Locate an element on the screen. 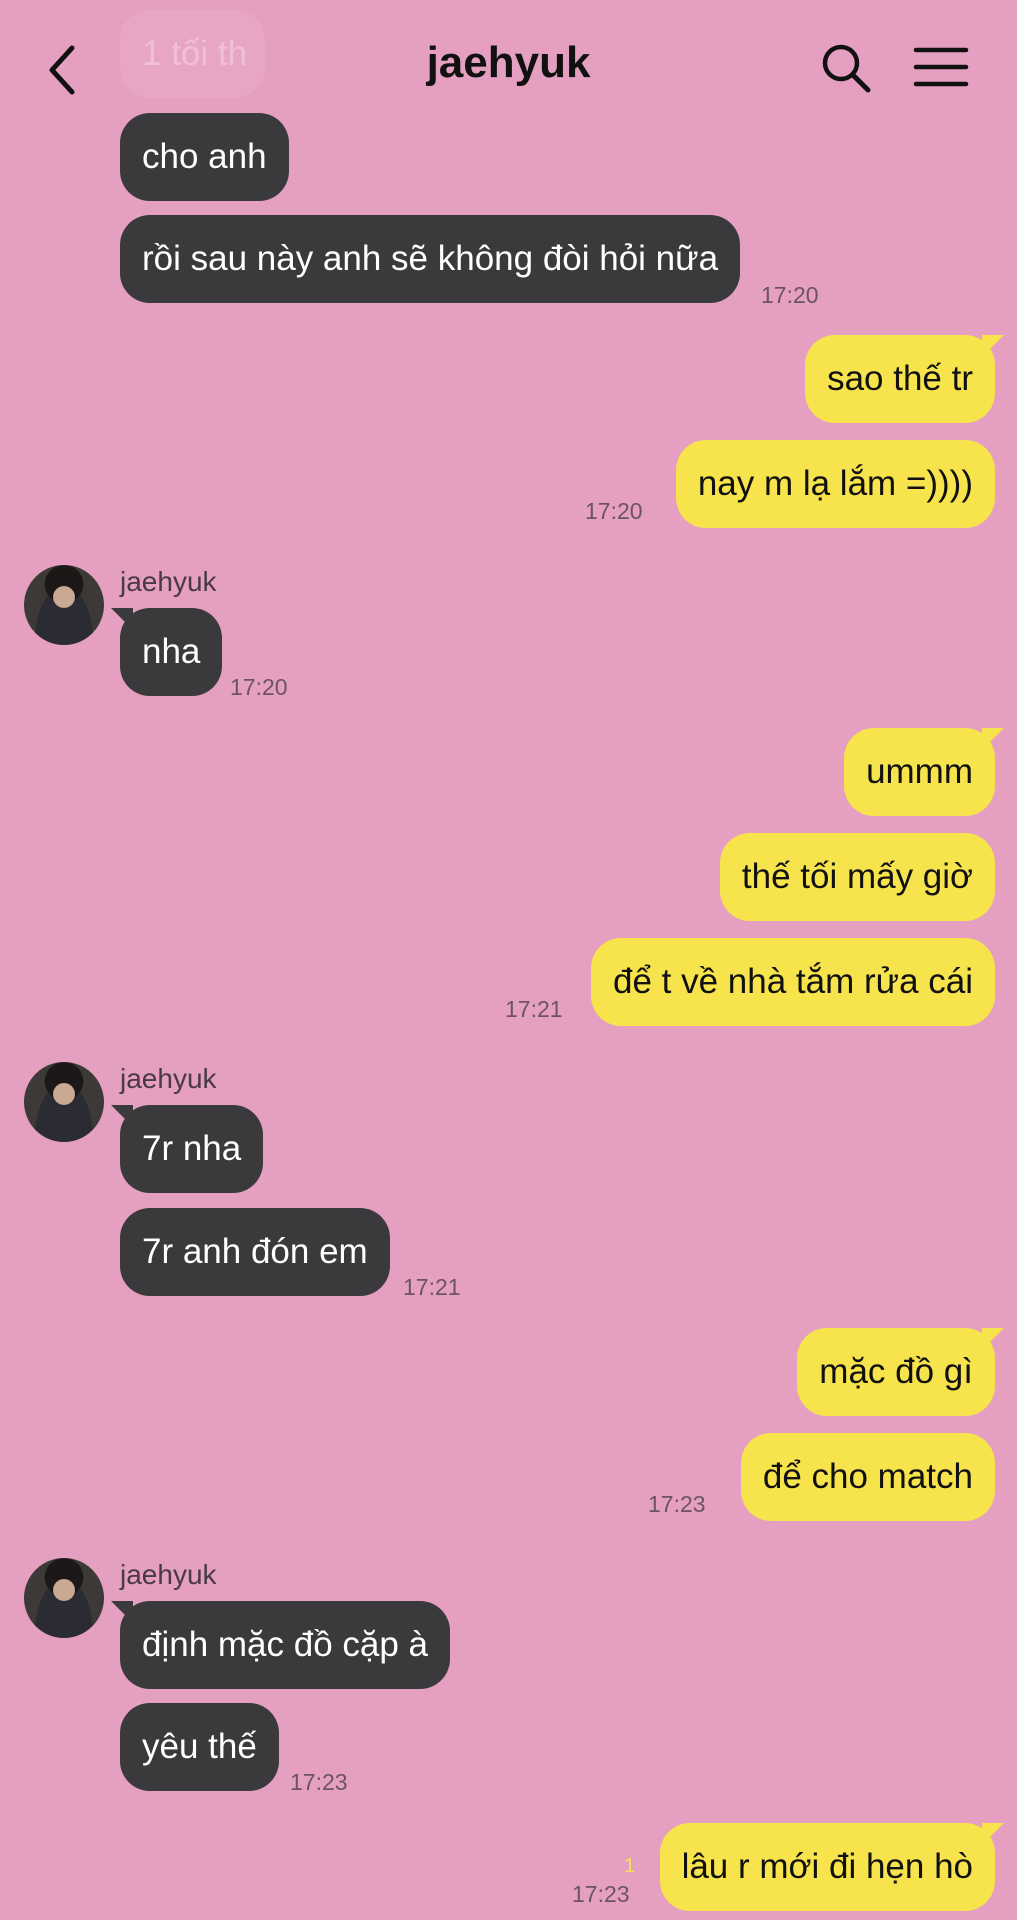 This screenshot has height=1920, width=1017. hamburger-menu-icon is located at coordinates (941, 67).